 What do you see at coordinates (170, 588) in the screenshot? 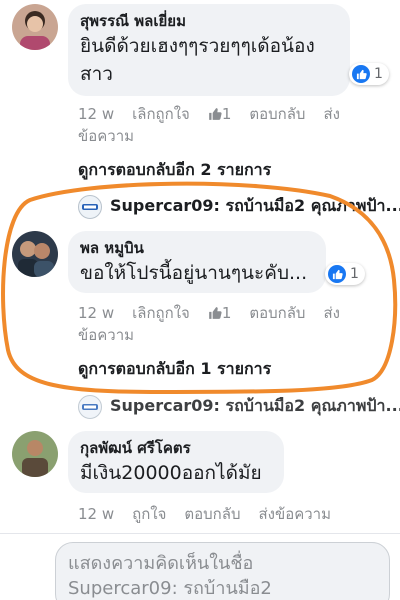
I see `comment-input-placeholder-page: Supercar09: รถบ้านมือ2` at bounding box center [170, 588].